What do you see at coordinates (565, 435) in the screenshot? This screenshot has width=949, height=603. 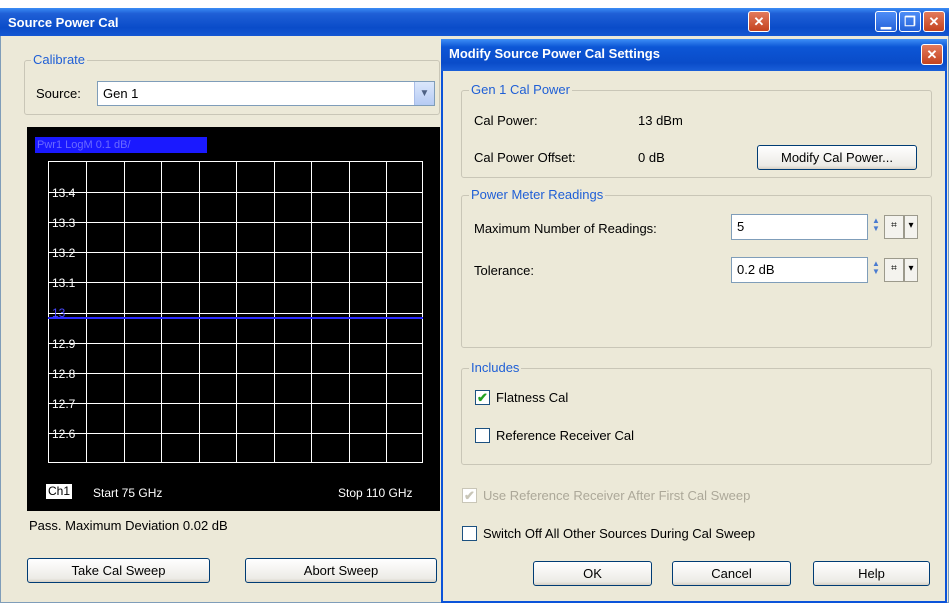 I see `reference-receiver-cal-label: Reference Receiver Cal` at bounding box center [565, 435].